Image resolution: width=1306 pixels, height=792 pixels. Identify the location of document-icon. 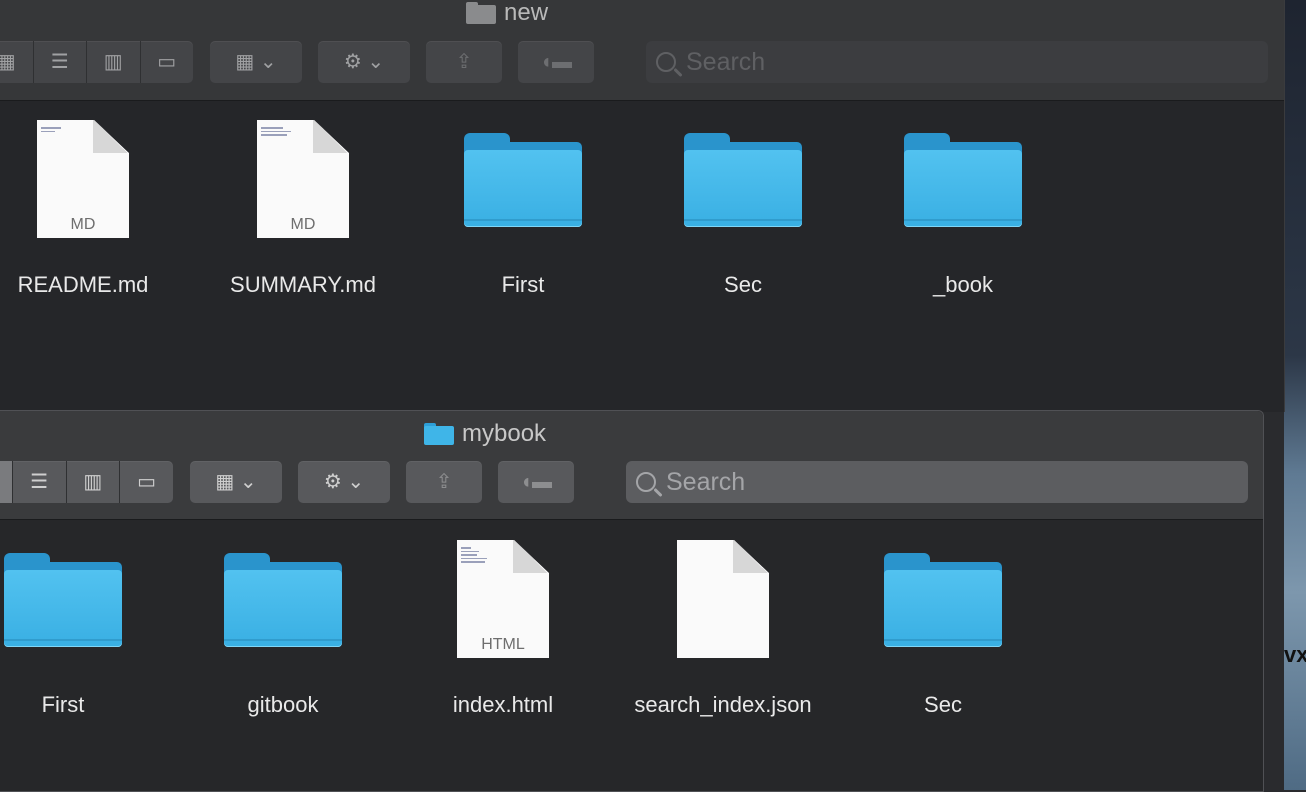
(723, 599).